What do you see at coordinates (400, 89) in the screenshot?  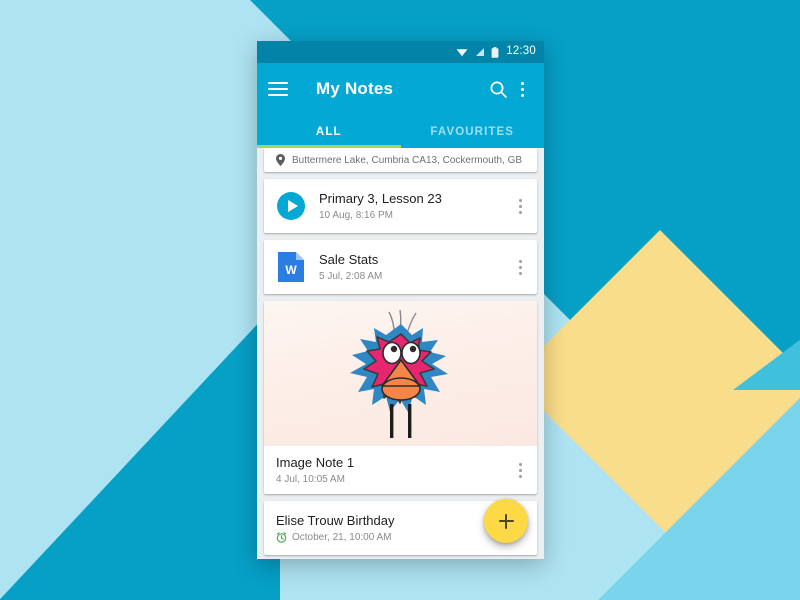 I see `app-bar: My Notes` at bounding box center [400, 89].